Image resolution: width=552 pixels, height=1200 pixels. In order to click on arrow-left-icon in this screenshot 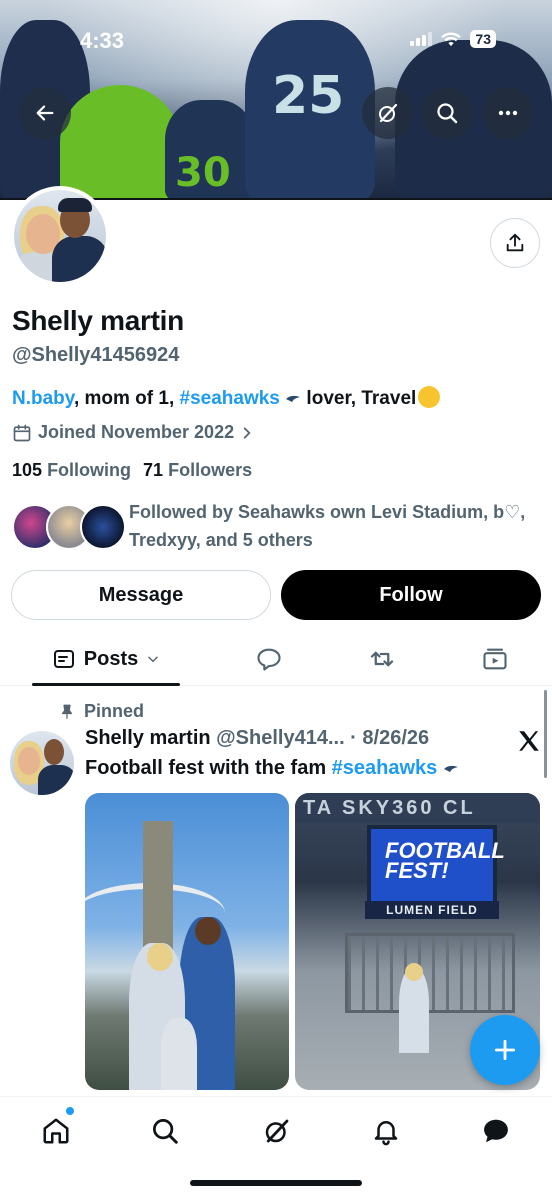, I will do `click(45, 113)`.